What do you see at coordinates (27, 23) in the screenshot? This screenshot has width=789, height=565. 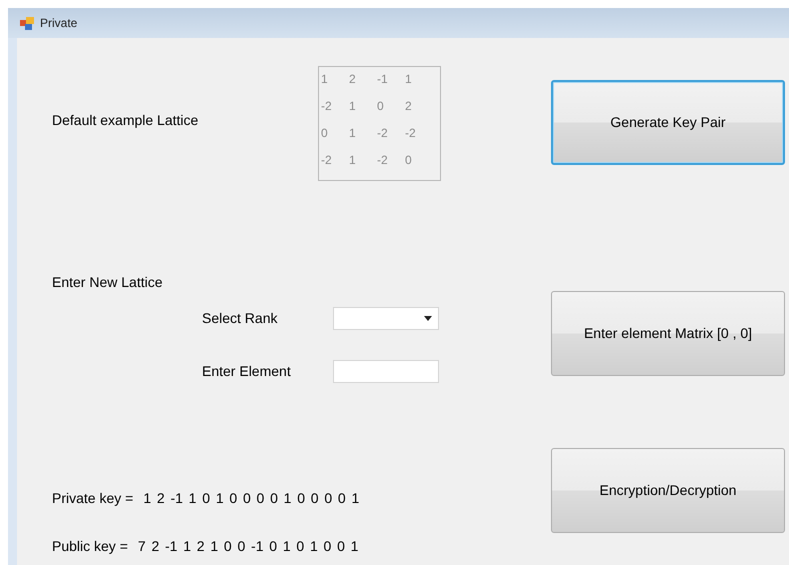 I see `app-icon` at bounding box center [27, 23].